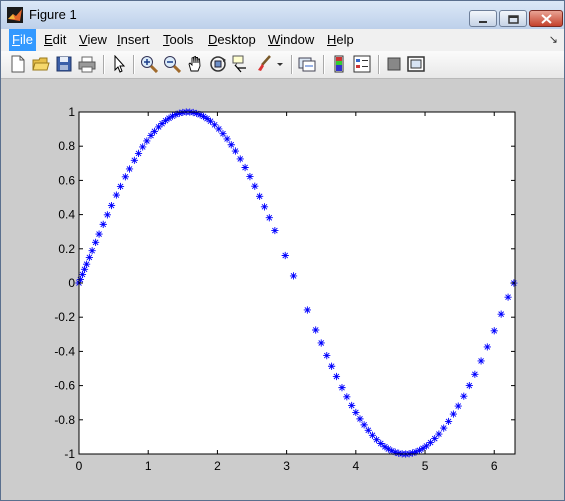  I want to click on edit-plot-arrow-icon, so click(119, 64).